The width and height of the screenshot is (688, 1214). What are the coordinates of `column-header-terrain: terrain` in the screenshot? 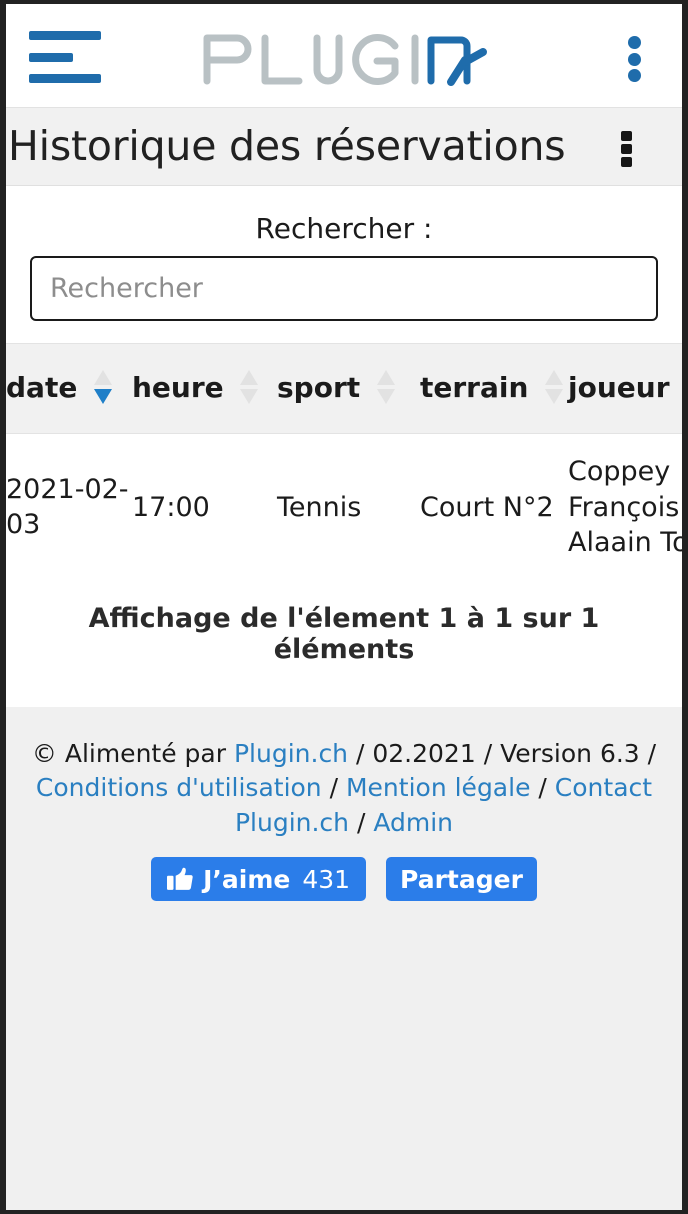 It's located at (494, 388).